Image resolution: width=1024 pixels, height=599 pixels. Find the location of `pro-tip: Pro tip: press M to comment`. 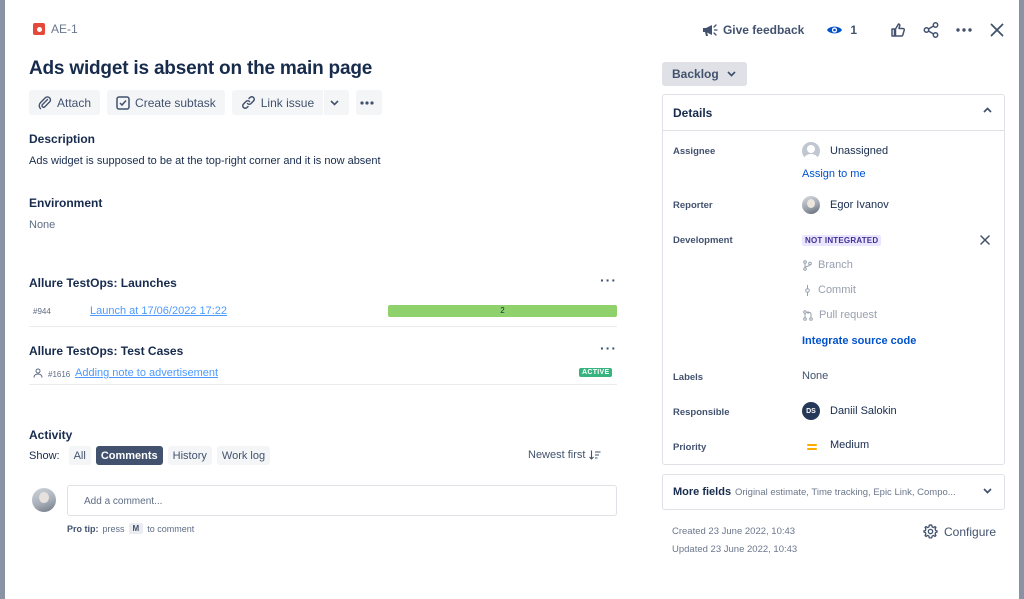

pro-tip: Pro tip: press M to comment is located at coordinates (130, 528).